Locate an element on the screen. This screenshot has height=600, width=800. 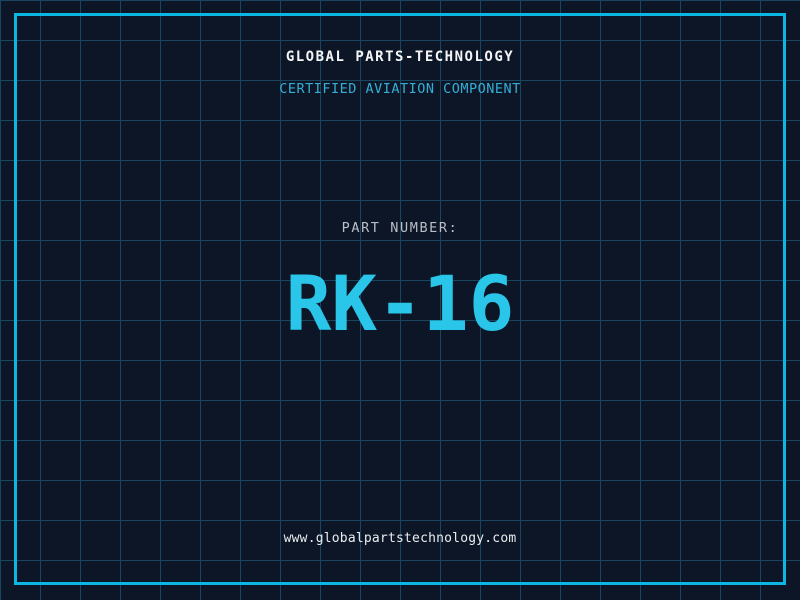
website-url: www.globalpartstechnology.com is located at coordinates (400, 538).